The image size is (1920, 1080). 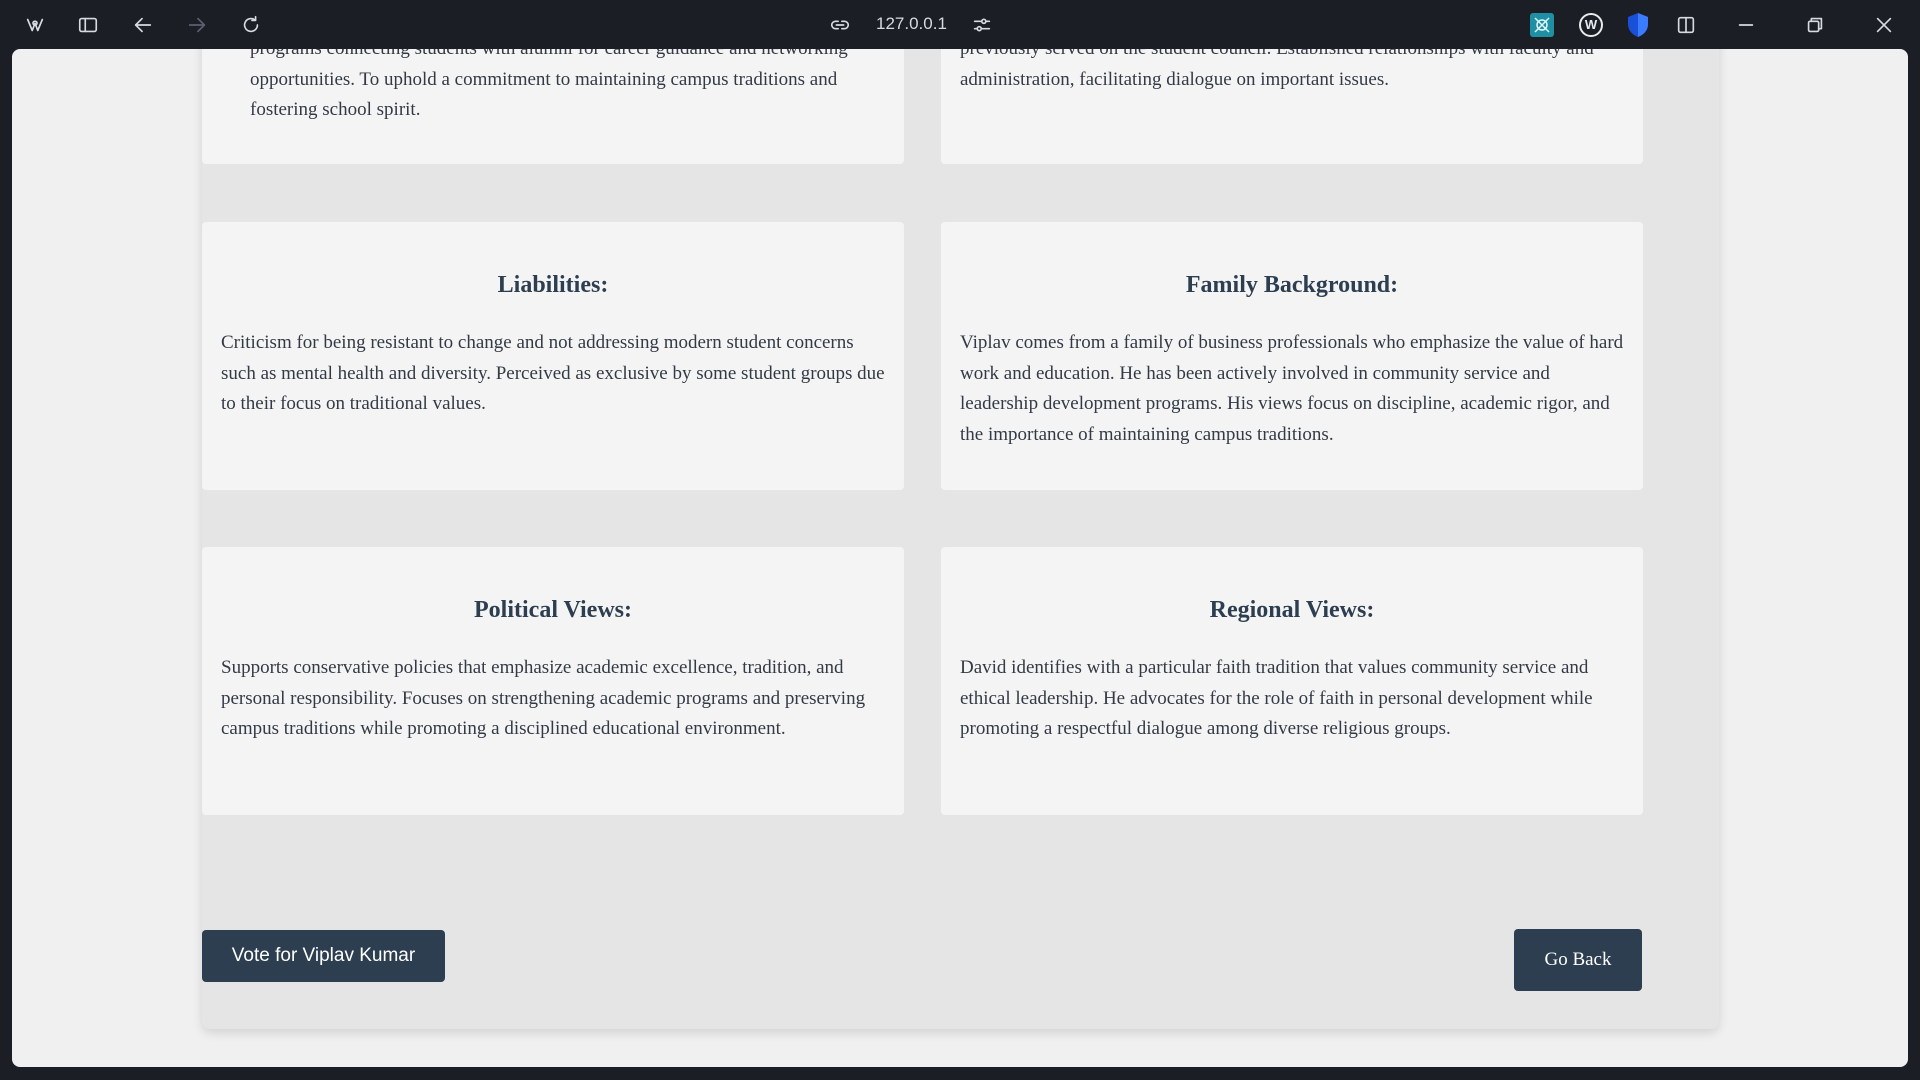 What do you see at coordinates (1815, 25) in the screenshot?
I see `restore-icon` at bounding box center [1815, 25].